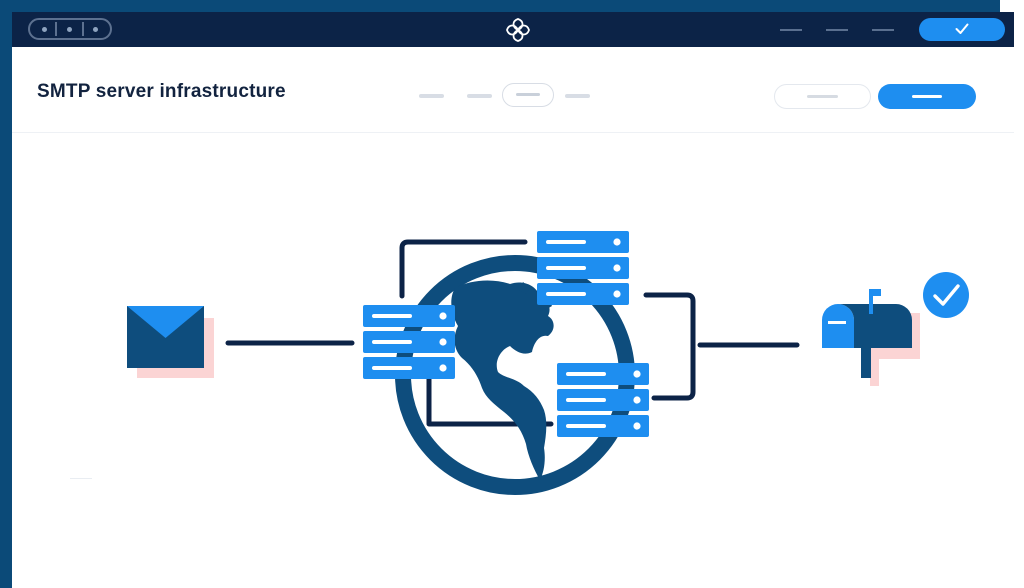 Image resolution: width=1024 pixels, height=588 pixels. Describe the element at coordinates (871, 337) in the screenshot. I see `mailbox-icon` at that location.